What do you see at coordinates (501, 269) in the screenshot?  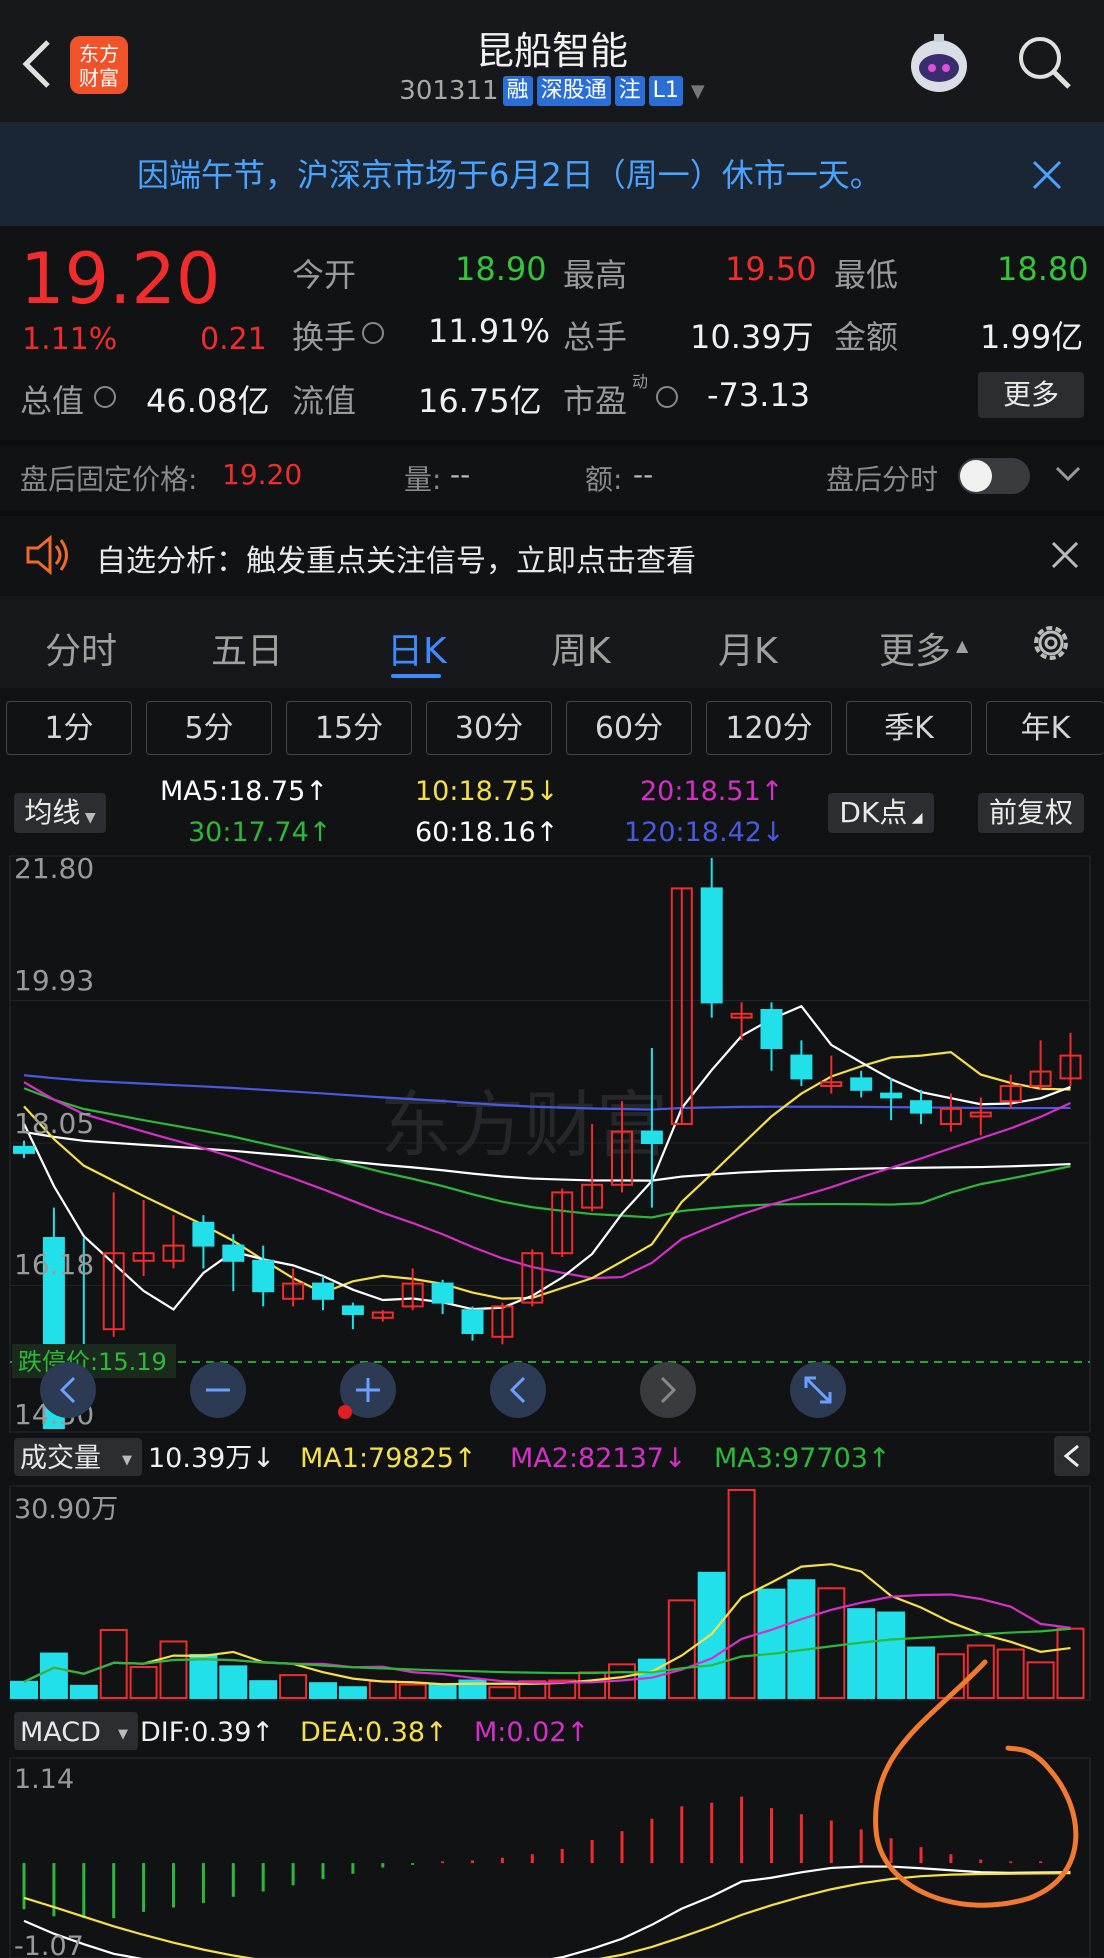 I see `open-value: 18.90` at bounding box center [501, 269].